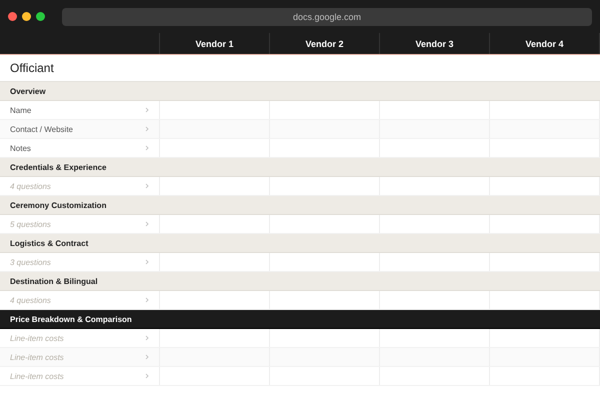 This screenshot has width=600, height=400. What do you see at coordinates (30, 262) in the screenshot?
I see `question-count: 3 questions` at bounding box center [30, 262].